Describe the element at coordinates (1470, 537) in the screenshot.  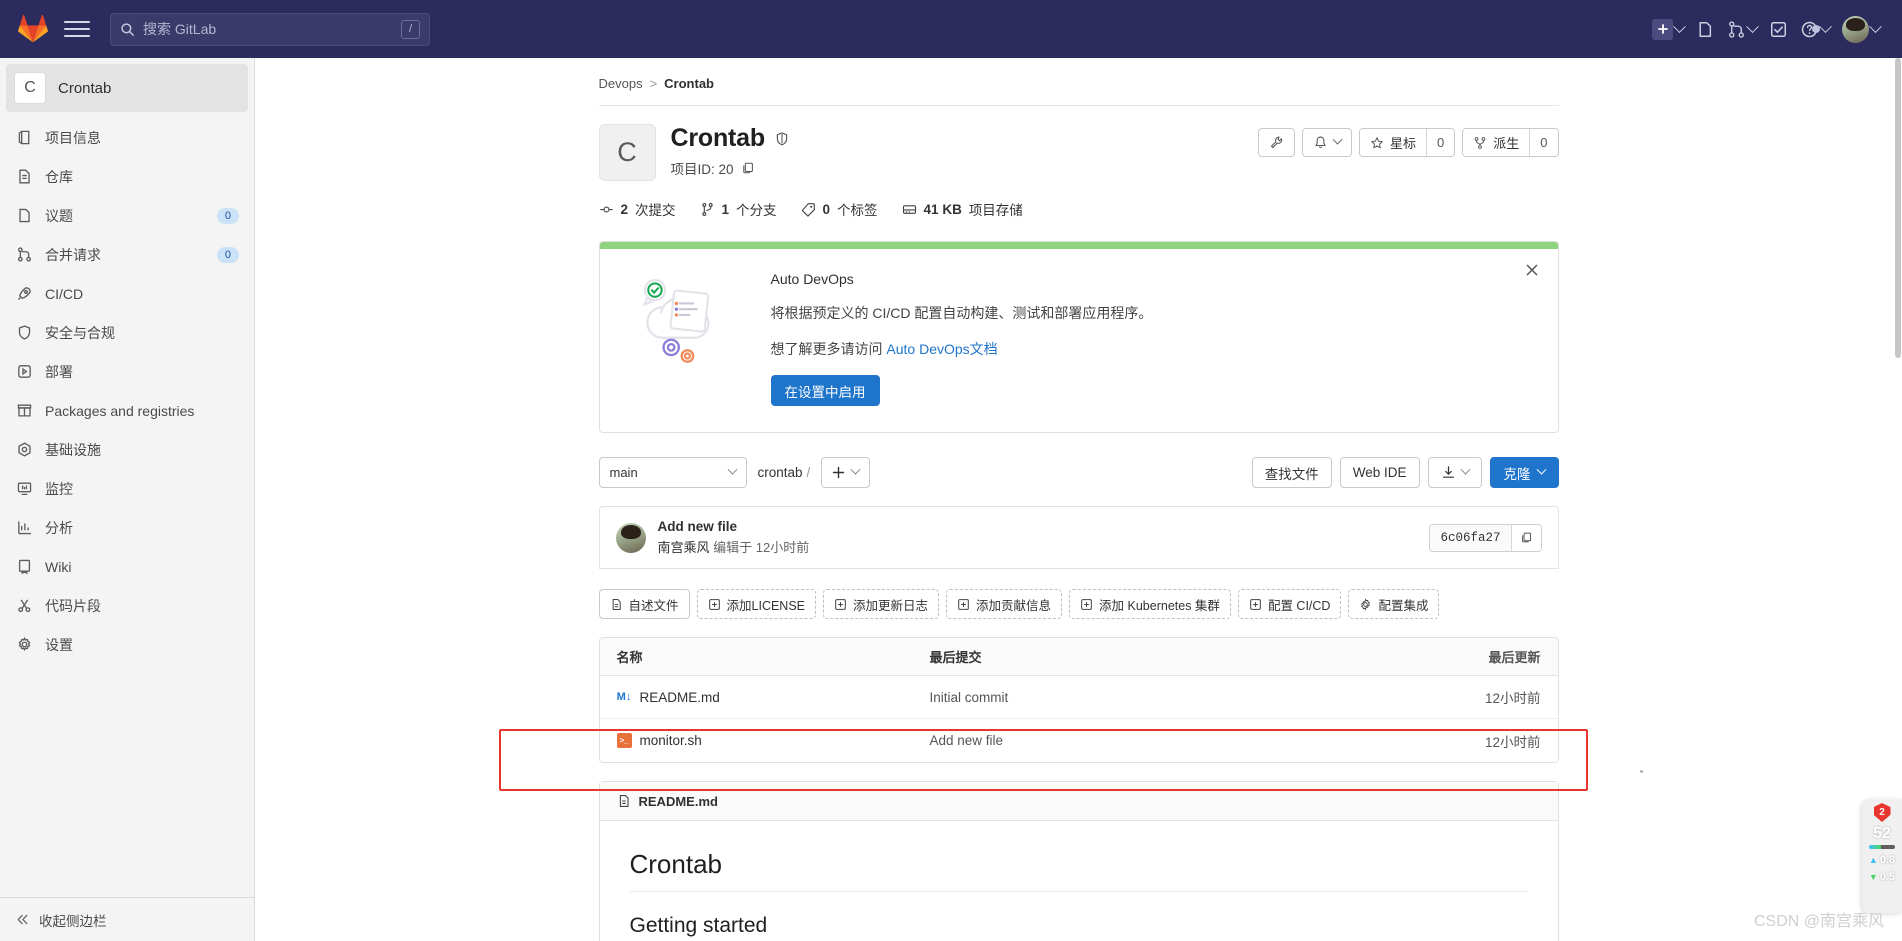
I see `commit-sha: 6c06fa27` at that location.